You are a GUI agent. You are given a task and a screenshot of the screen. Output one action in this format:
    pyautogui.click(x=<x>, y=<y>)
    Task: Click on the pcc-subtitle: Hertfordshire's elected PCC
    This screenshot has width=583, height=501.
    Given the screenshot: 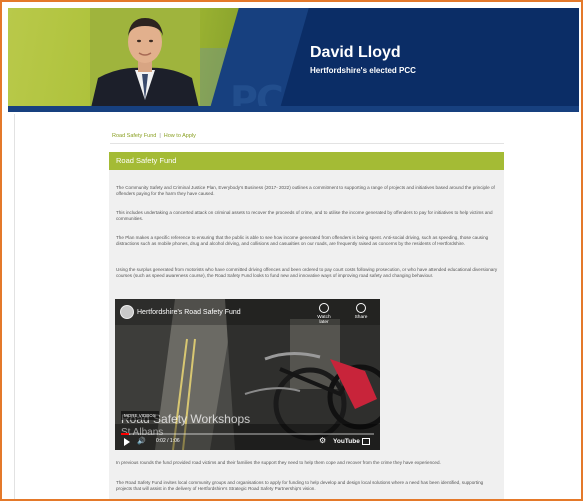 What is the action you would take?
    pyautogui.click(x=363, y=70)
    